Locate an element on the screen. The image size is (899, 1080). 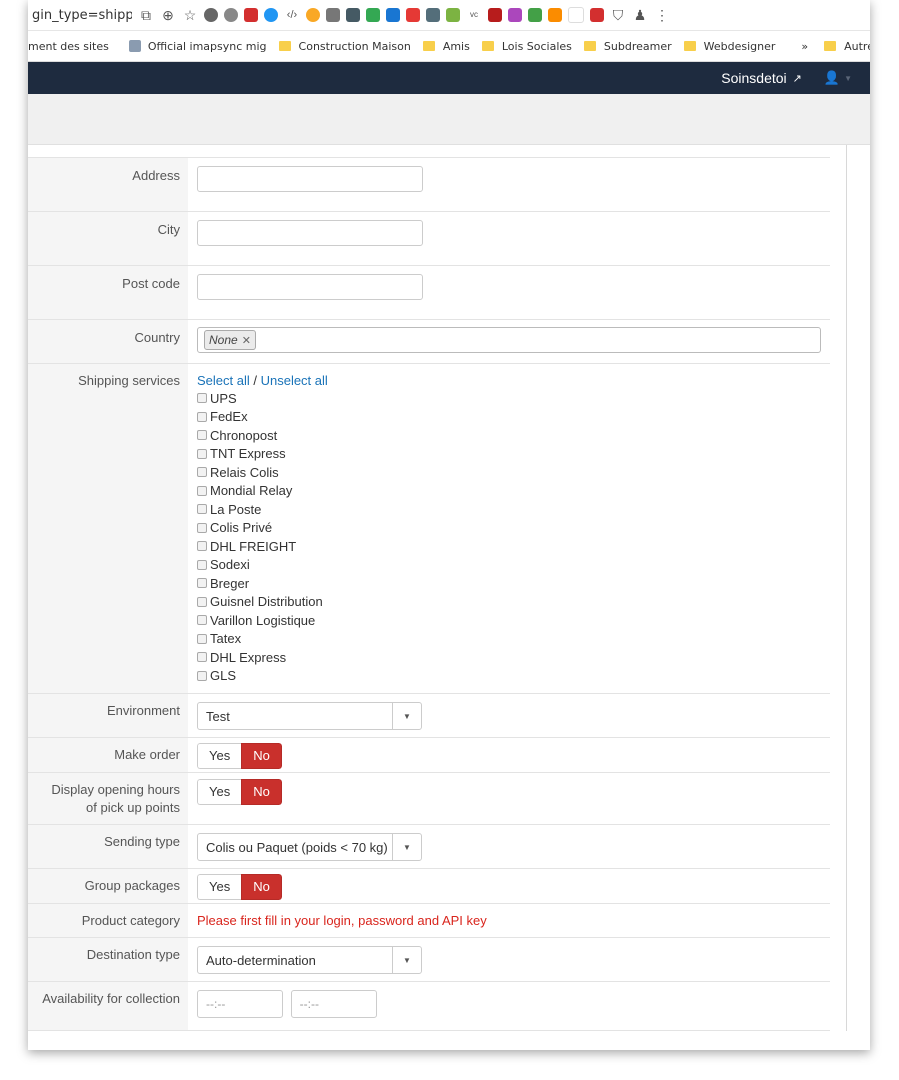
bookmark-site: ment des sites is located at coordinates (68, 46).